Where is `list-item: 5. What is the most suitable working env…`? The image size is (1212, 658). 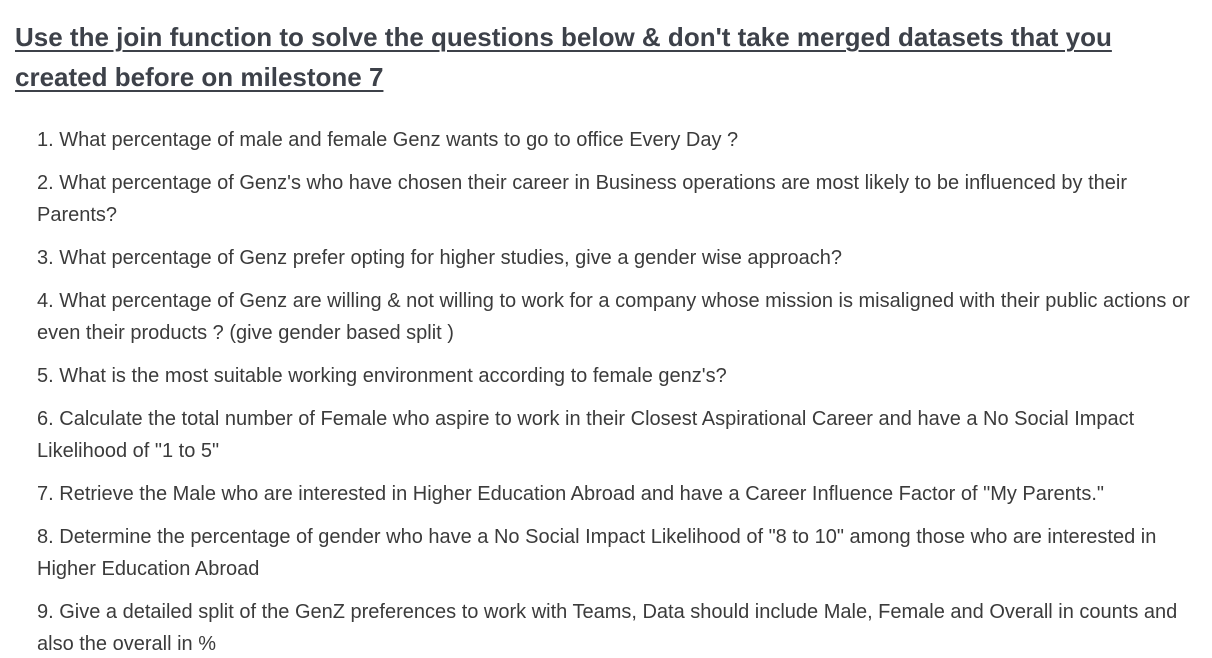 list-item: 5. What is the most suitable working env… is located at coordinates (623, 376).